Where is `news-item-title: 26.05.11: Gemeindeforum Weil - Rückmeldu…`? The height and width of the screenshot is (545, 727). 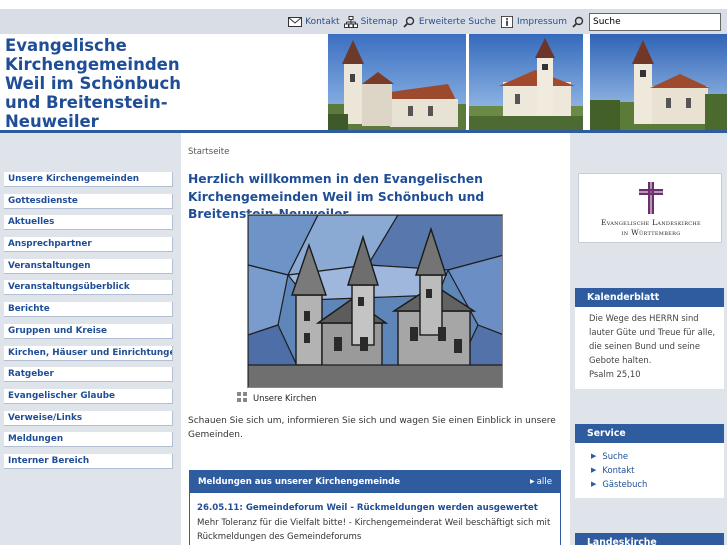 news-item-title: 26.05.11: Gemeindeforum Weil - Rückmeldu… is located at coordinates (367, 508).